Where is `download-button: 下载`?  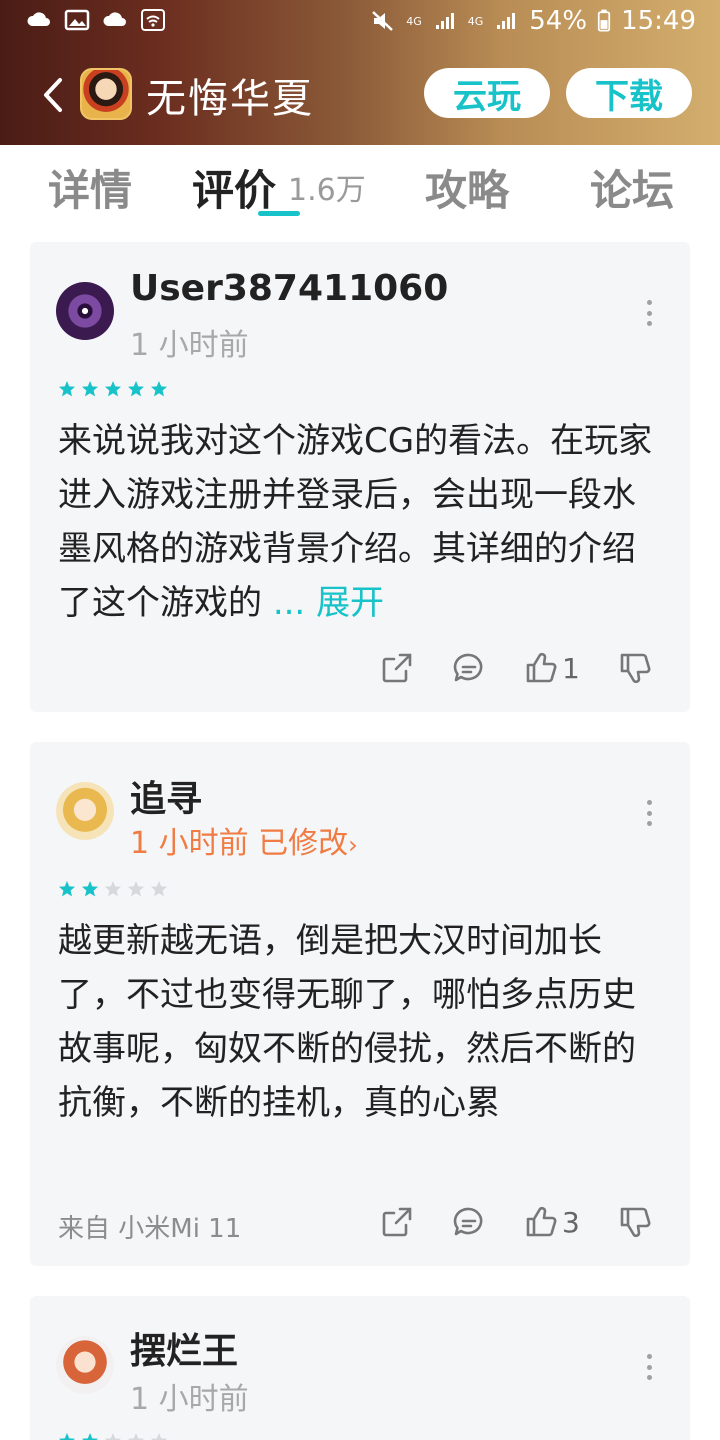 download-button: 下载 is located at coordinates (629, 93).